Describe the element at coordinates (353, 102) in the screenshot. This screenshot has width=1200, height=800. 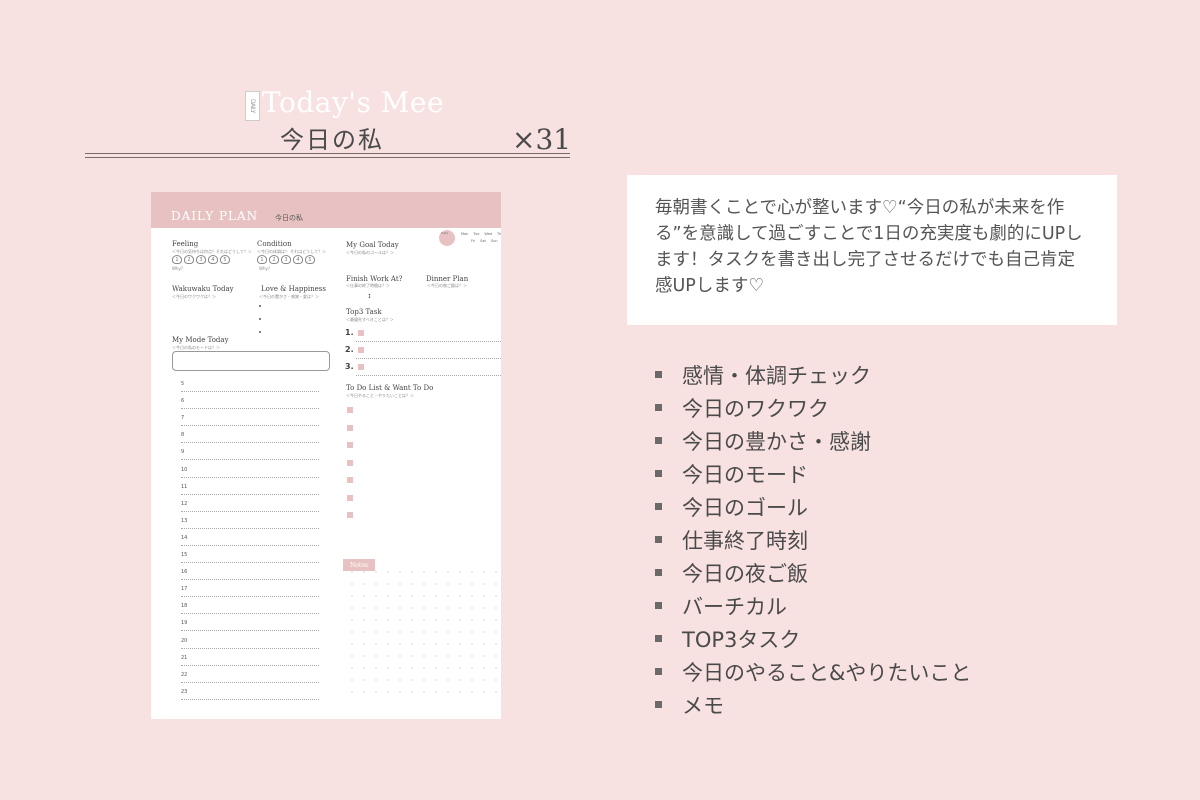
I see `header-title-en: Today's Mee` at that location.